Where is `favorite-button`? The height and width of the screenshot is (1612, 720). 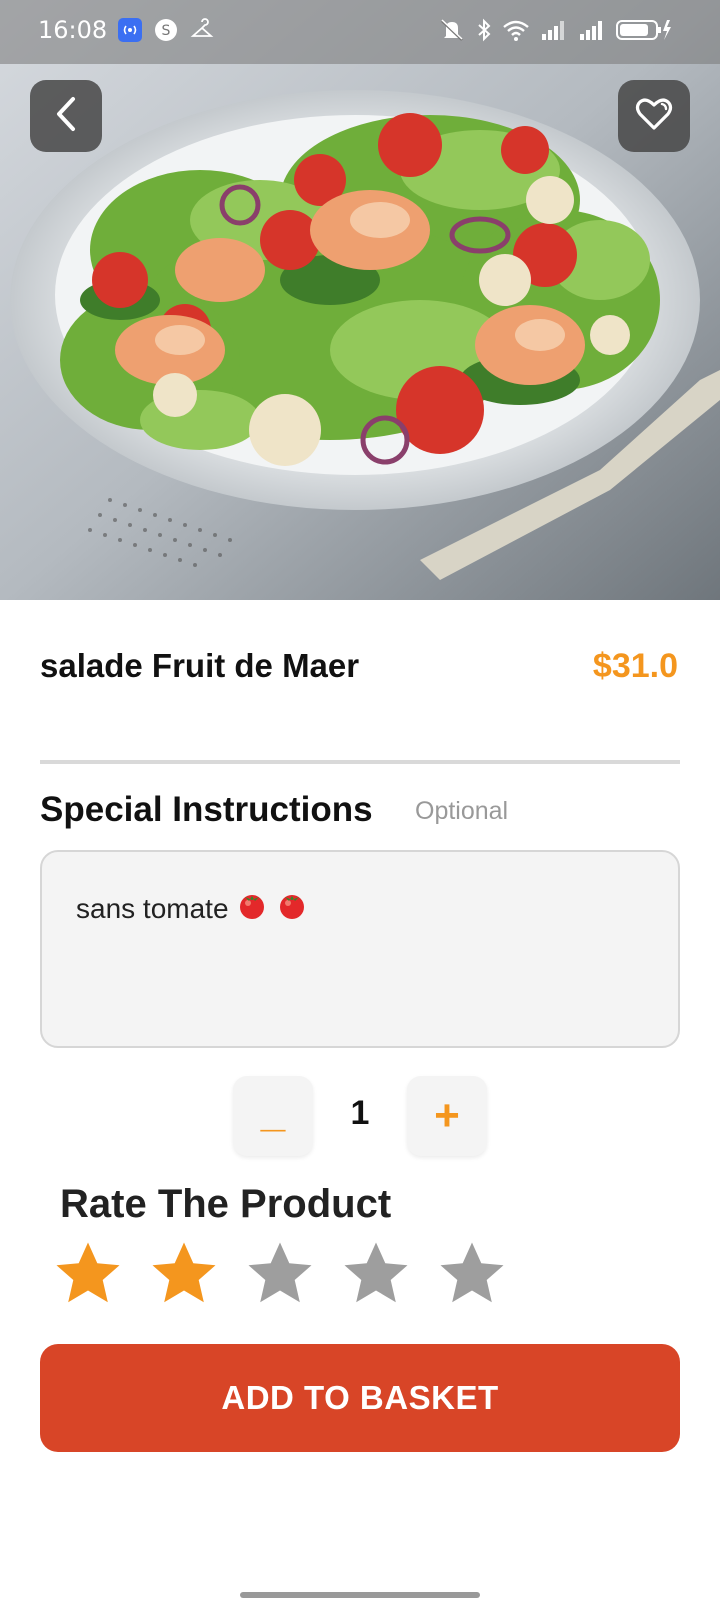 favorite-button is located at coordinates (654, 116).